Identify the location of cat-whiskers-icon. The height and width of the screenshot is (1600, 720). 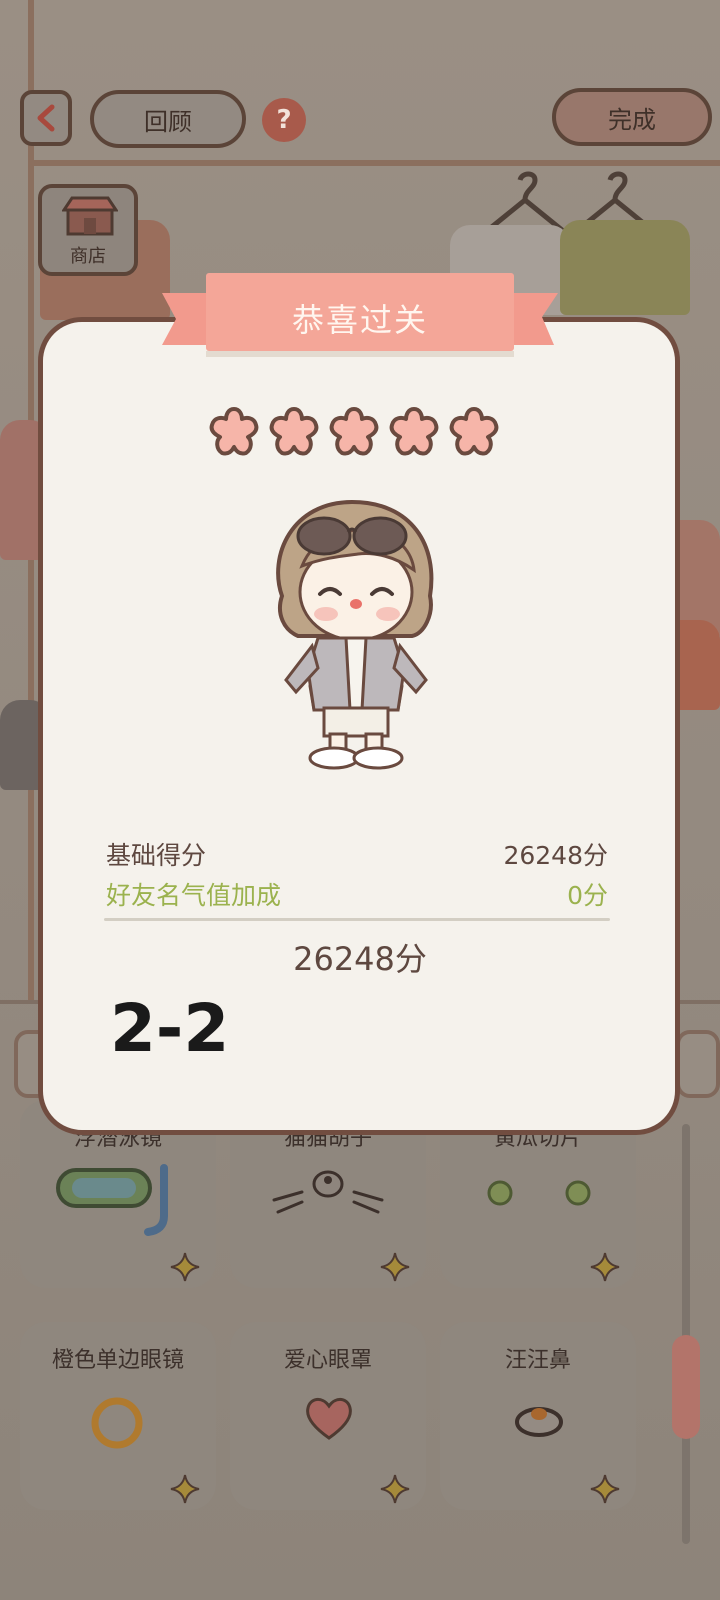
(328, 1192).